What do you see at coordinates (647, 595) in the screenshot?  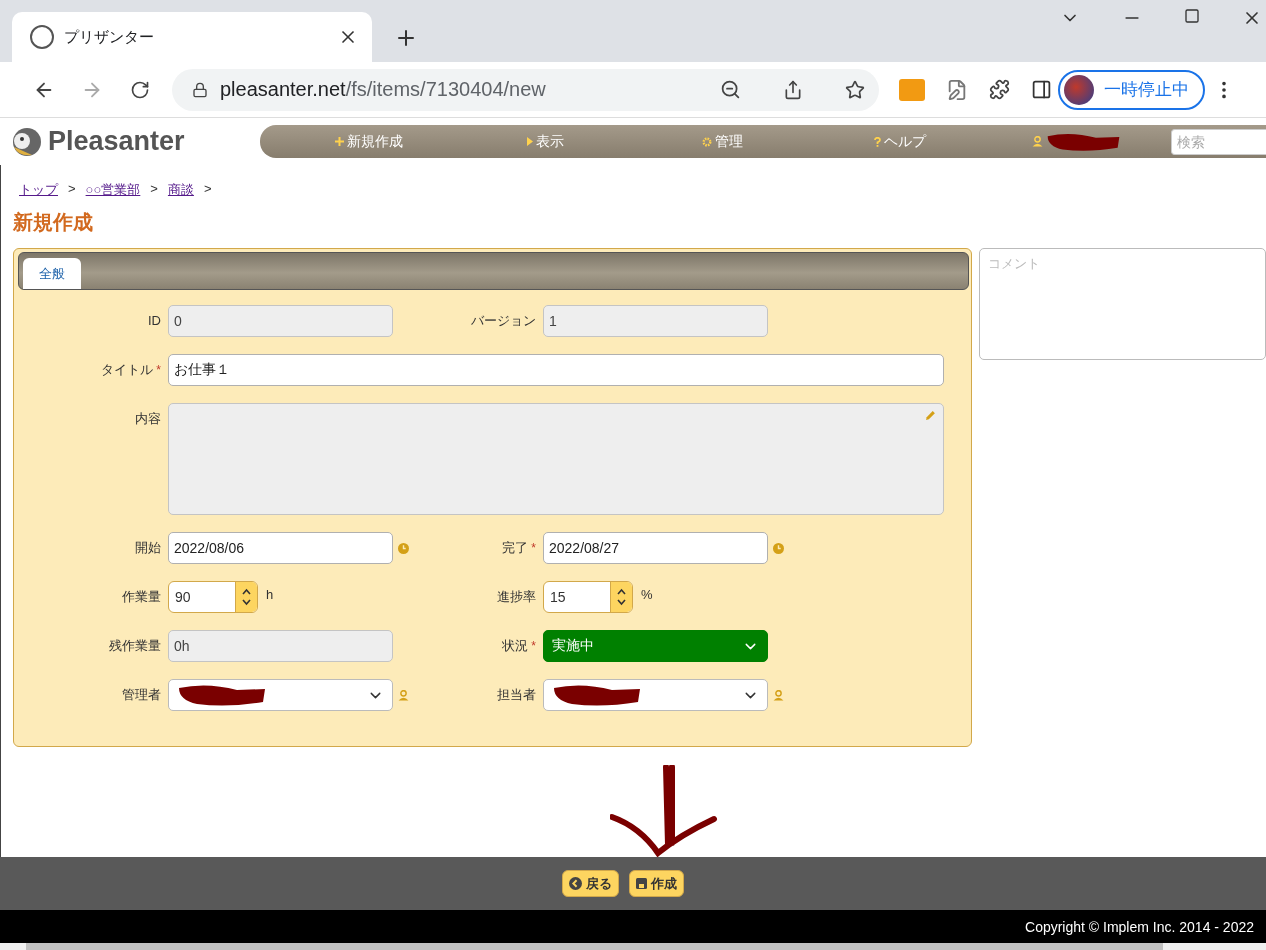 I see `unit-label: %` at bounding box center [647, 595].